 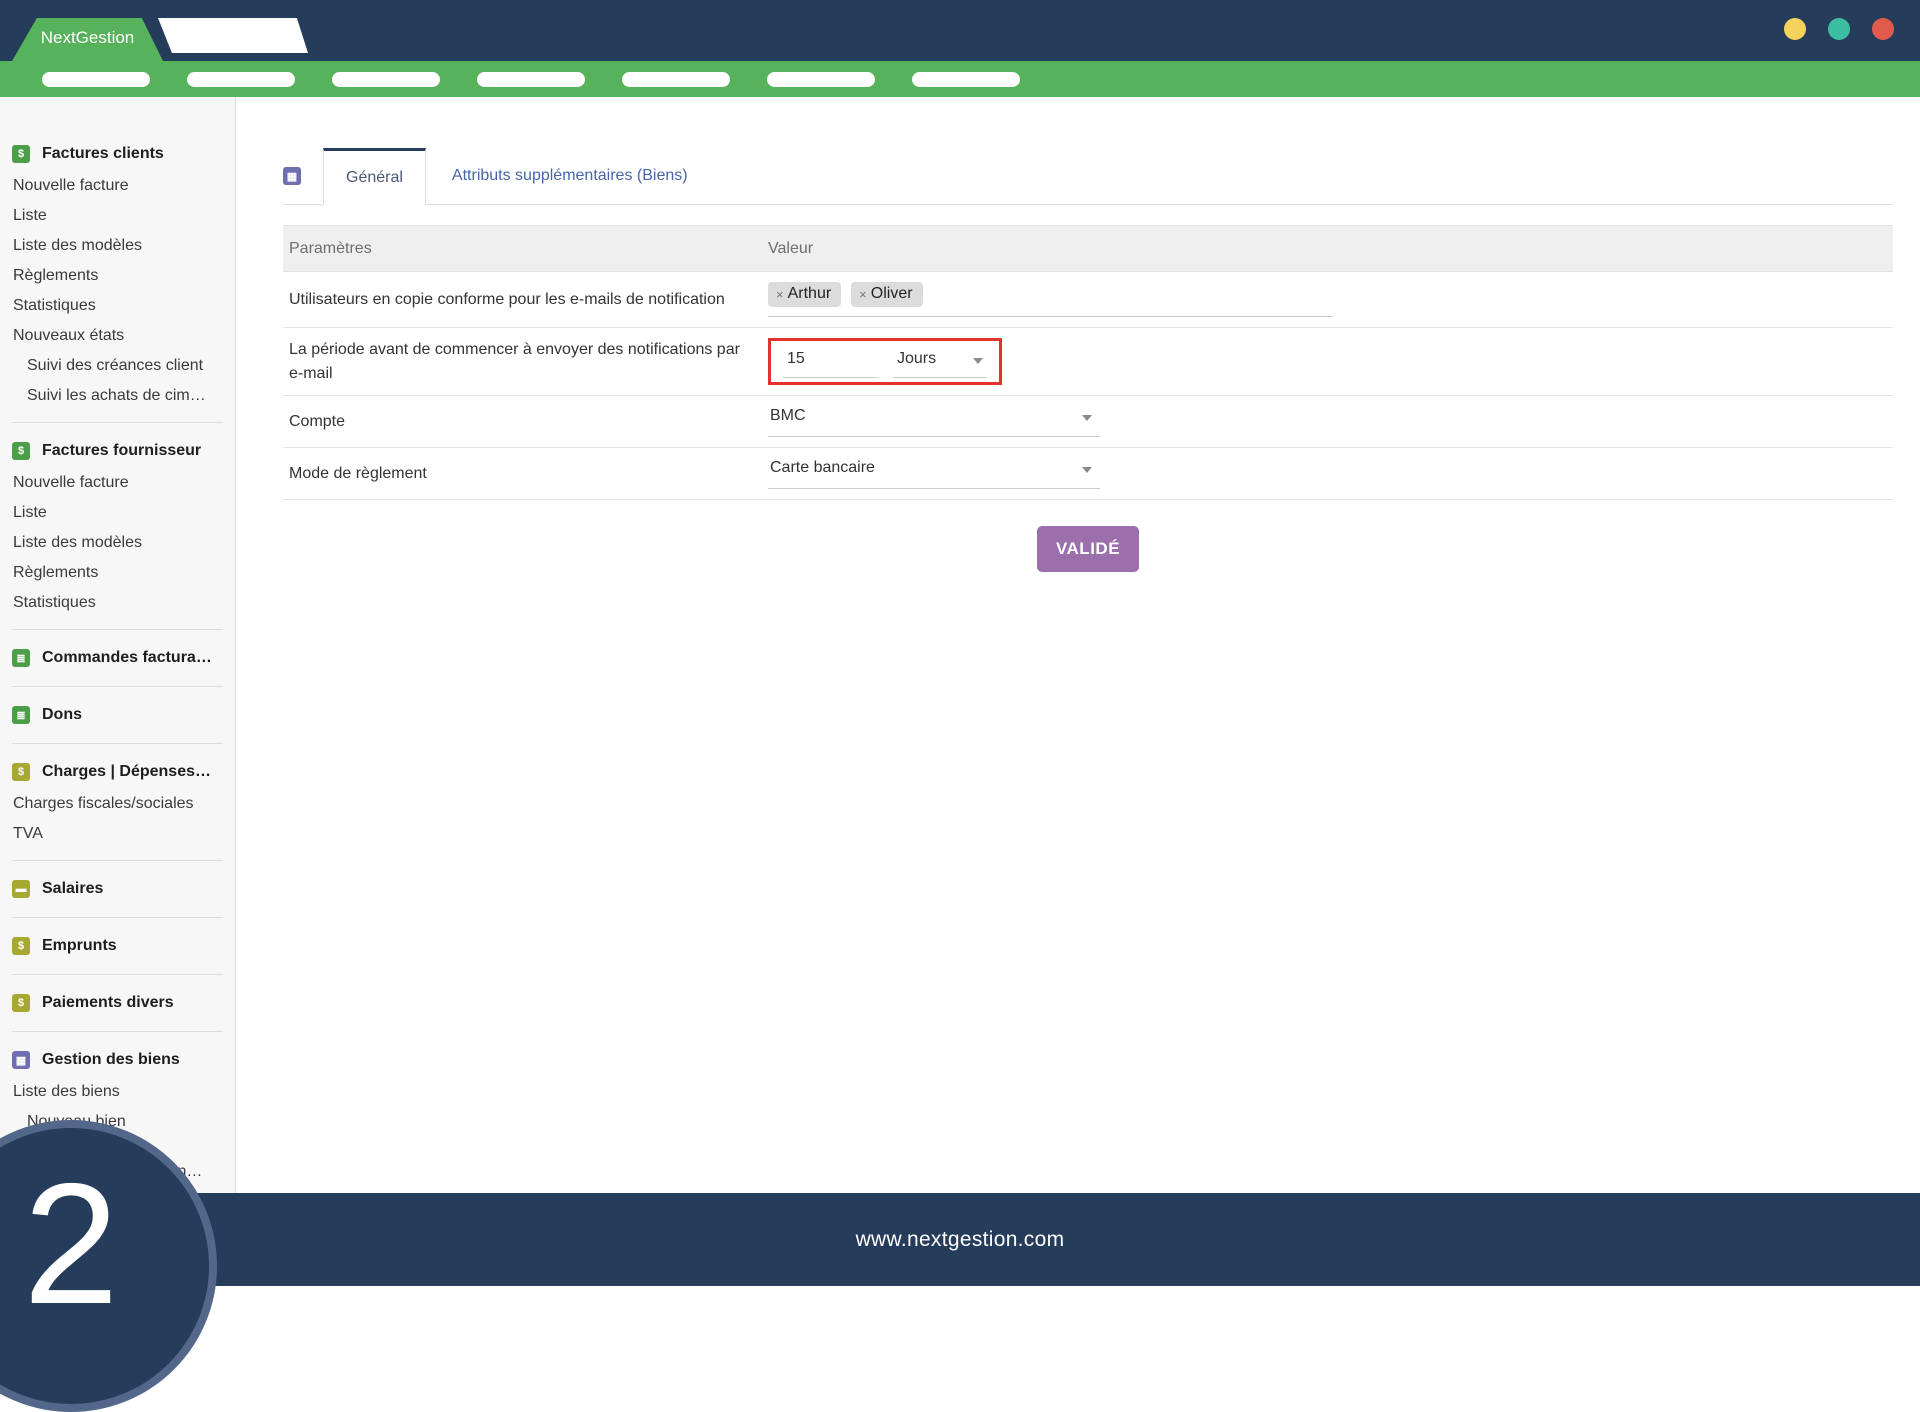 I want to click on brand-slash-decoration, so click(x=233, y=35).